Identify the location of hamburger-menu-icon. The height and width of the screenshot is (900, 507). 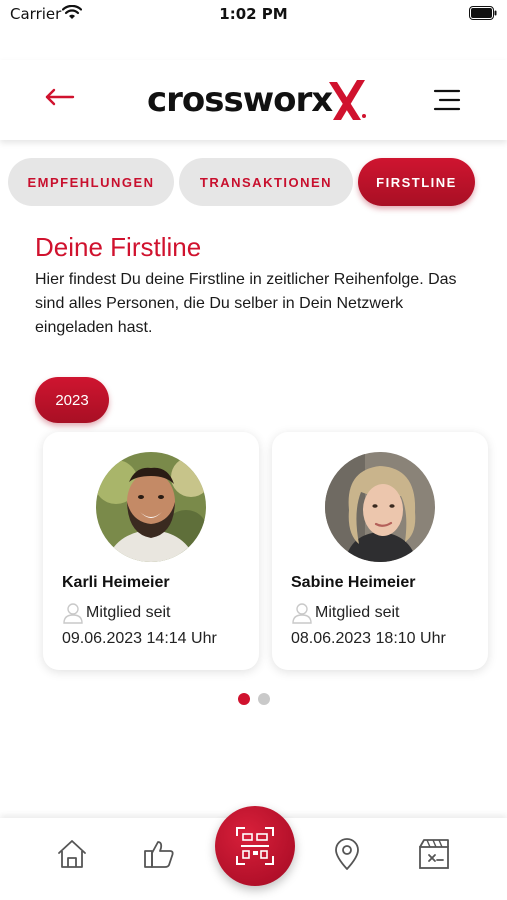
(447, 100).